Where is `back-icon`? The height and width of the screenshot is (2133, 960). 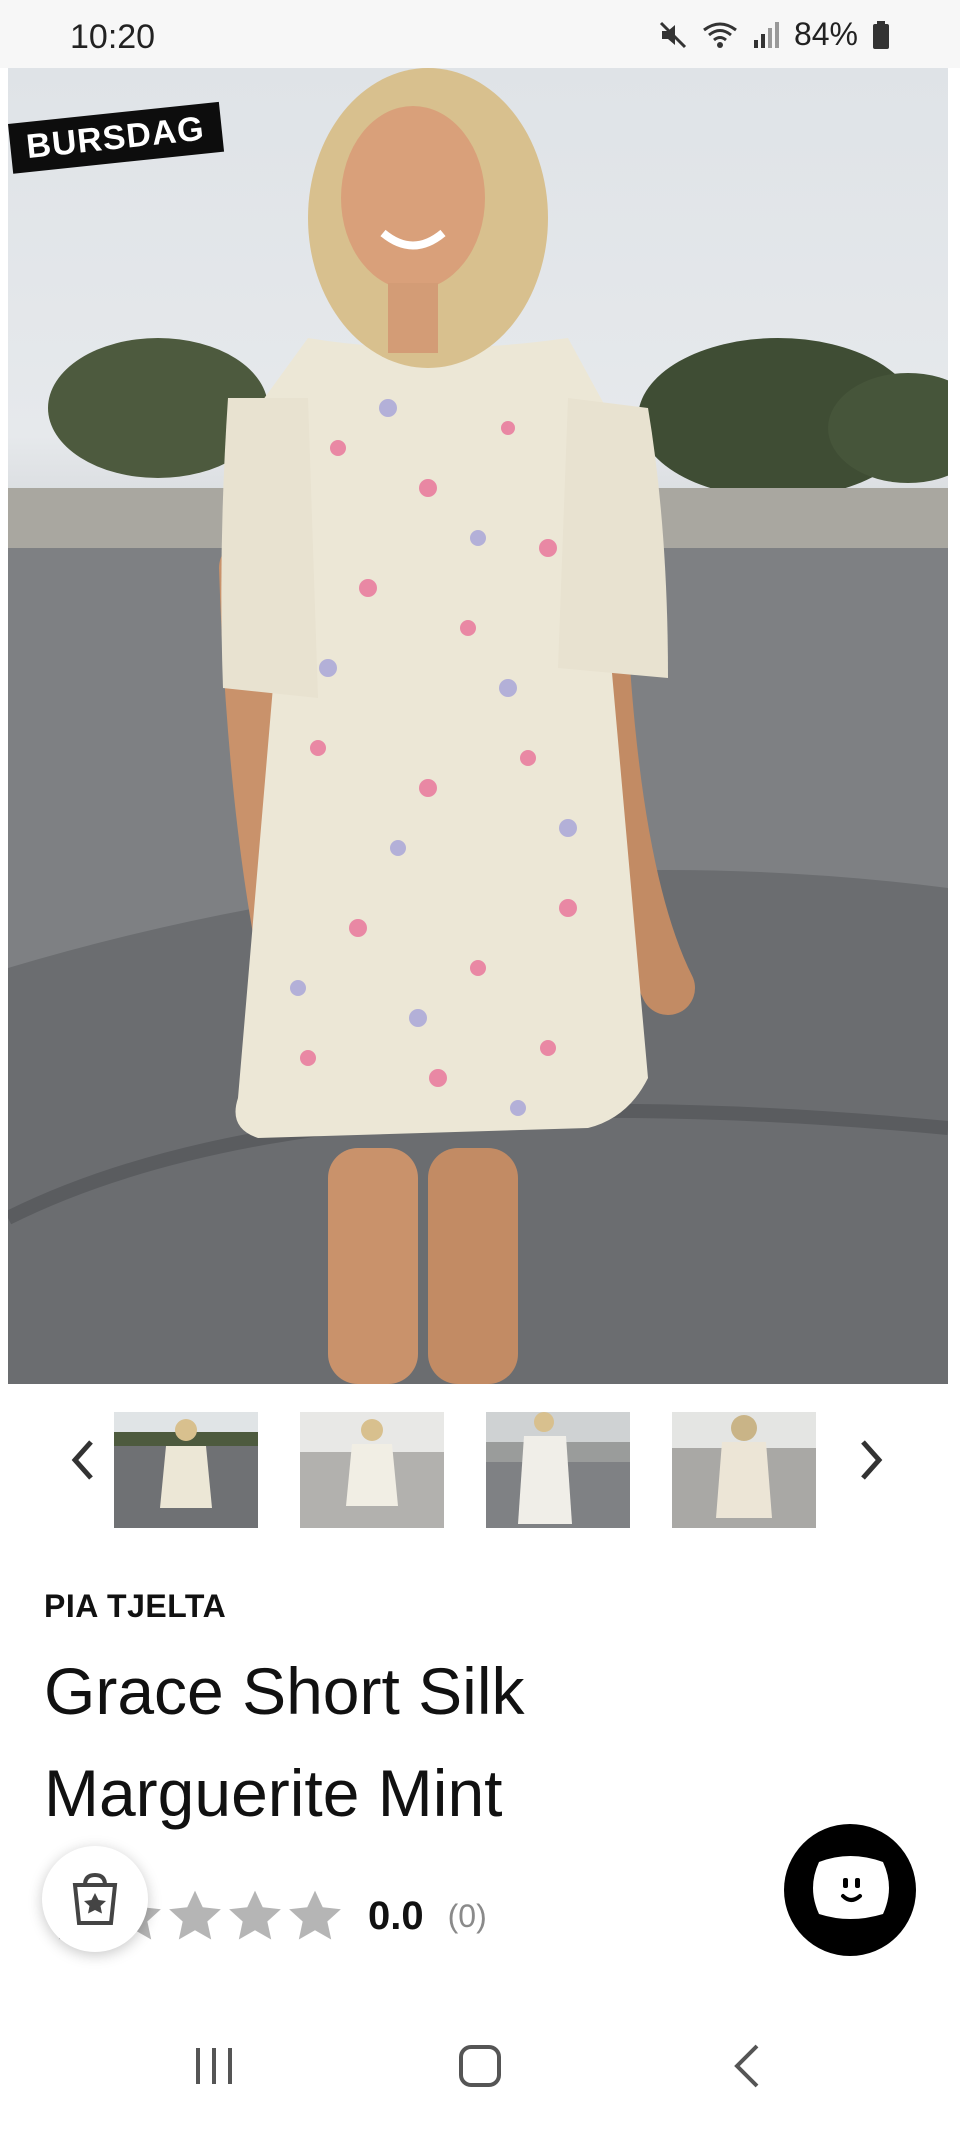 back-icon is located at coordinates (746, 2066).